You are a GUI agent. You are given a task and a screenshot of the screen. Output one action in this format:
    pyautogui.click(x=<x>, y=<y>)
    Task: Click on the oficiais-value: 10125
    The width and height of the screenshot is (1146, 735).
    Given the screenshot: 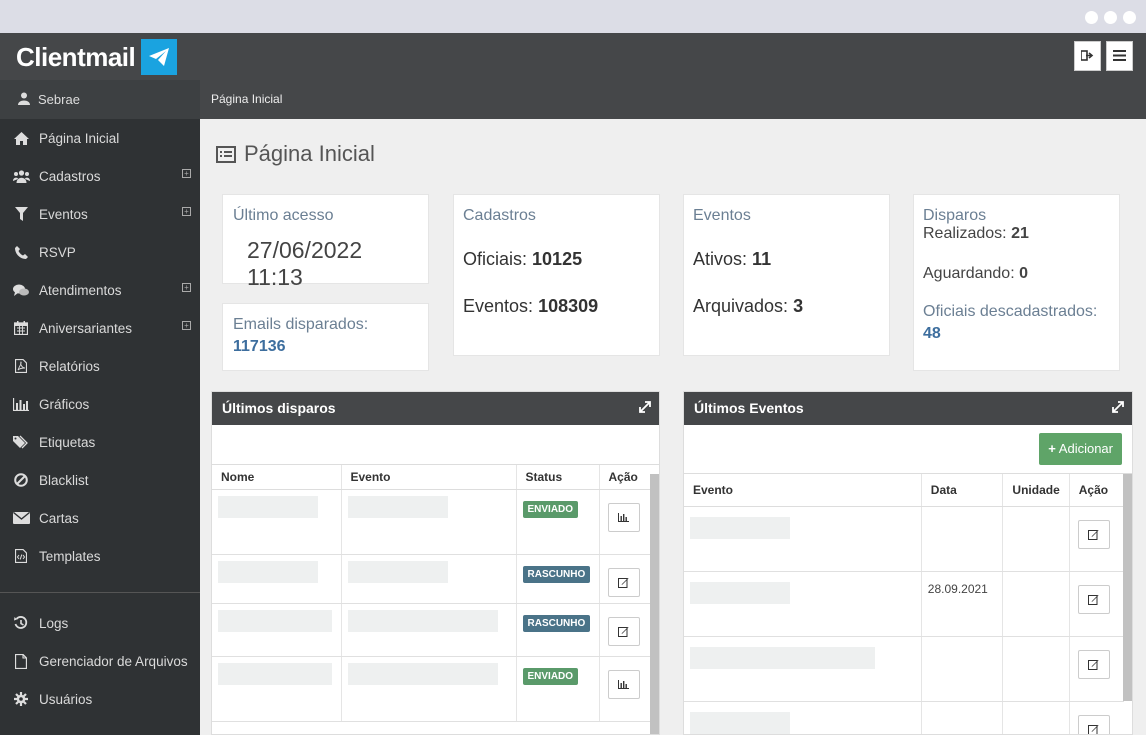 What is the action you would take?
    pyautogui.click(x=557, y=259)
    